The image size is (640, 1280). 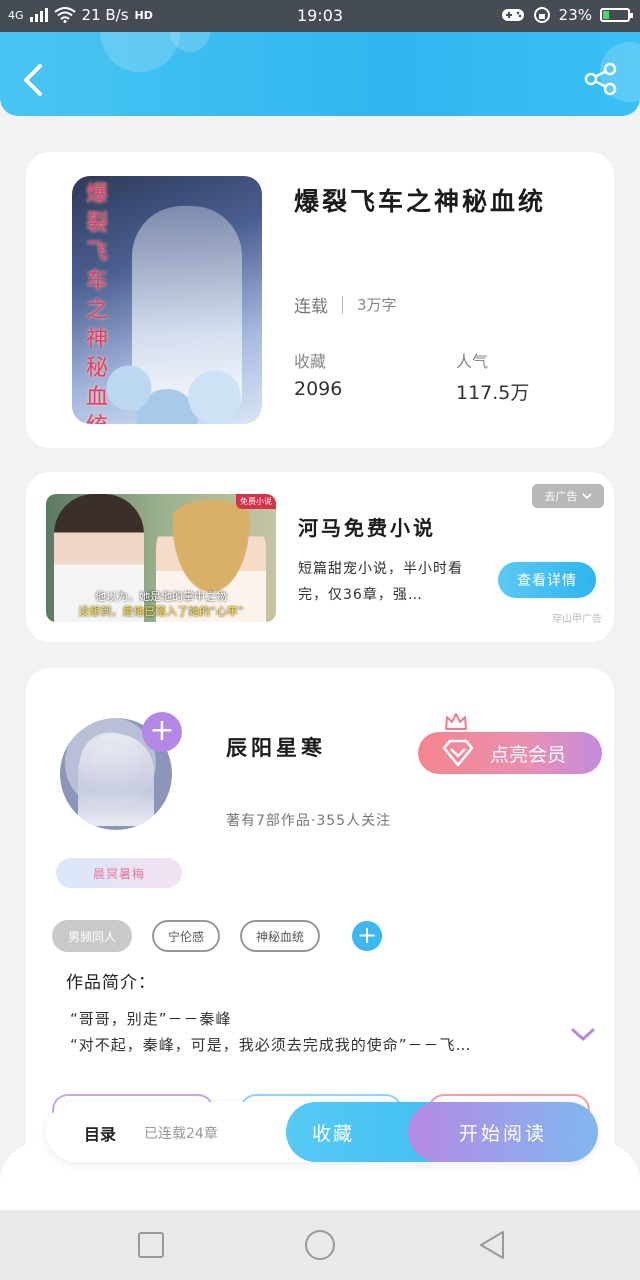 I want to click on back-arrow-icon, so click(x=35, y=80).